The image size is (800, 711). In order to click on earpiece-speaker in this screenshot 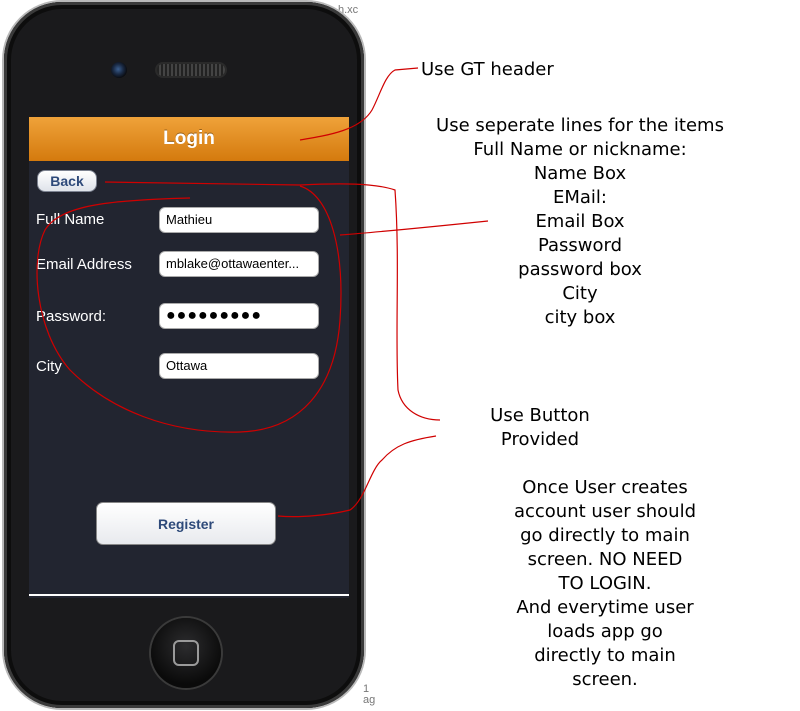, I will do `click(191, 70)`.